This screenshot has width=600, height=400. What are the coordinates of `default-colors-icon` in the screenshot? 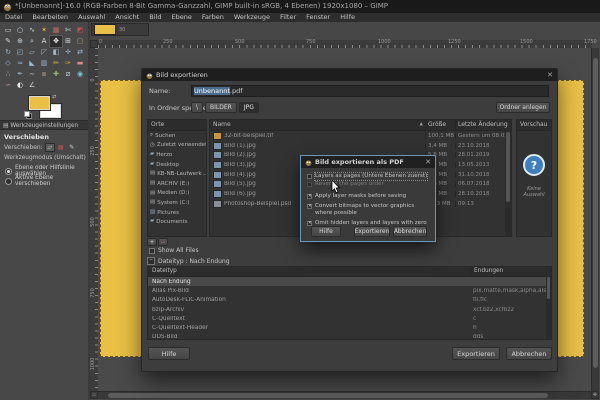 It's located at (28, 115).